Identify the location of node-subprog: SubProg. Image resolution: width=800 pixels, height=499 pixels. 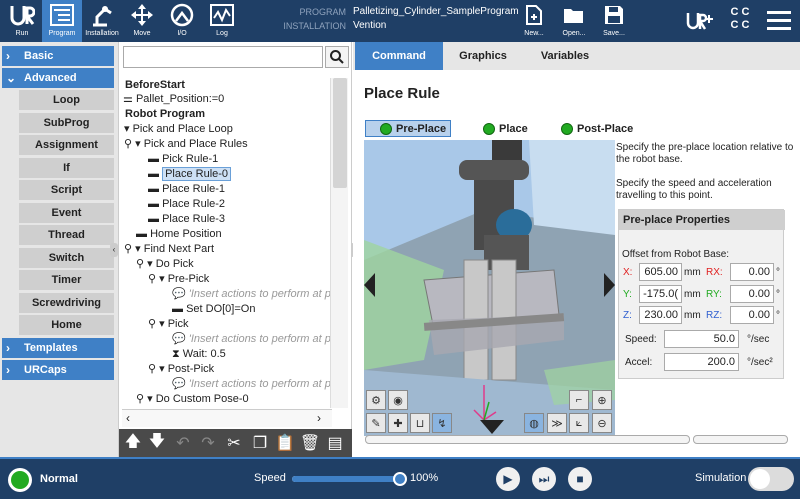
(66, 123).